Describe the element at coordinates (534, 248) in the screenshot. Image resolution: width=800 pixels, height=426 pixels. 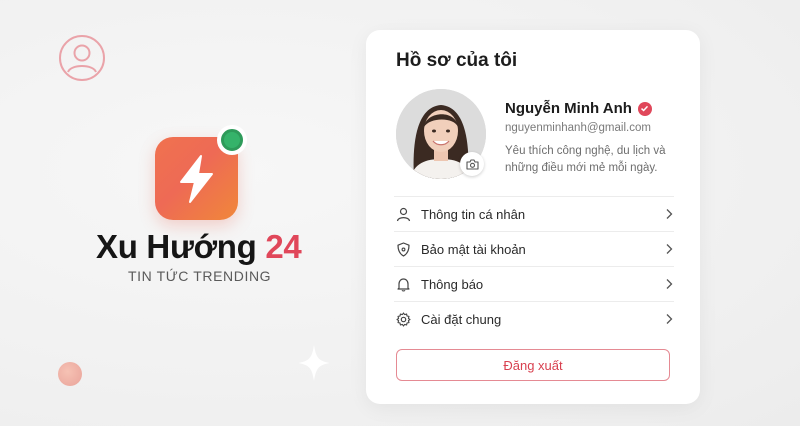
I see `menu-item-account-security: Bảo mật tài khoản` at that location.